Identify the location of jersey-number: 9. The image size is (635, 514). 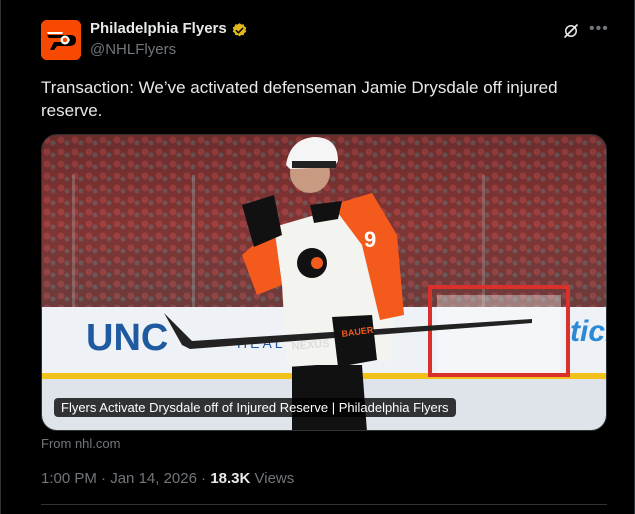
(370, 239).